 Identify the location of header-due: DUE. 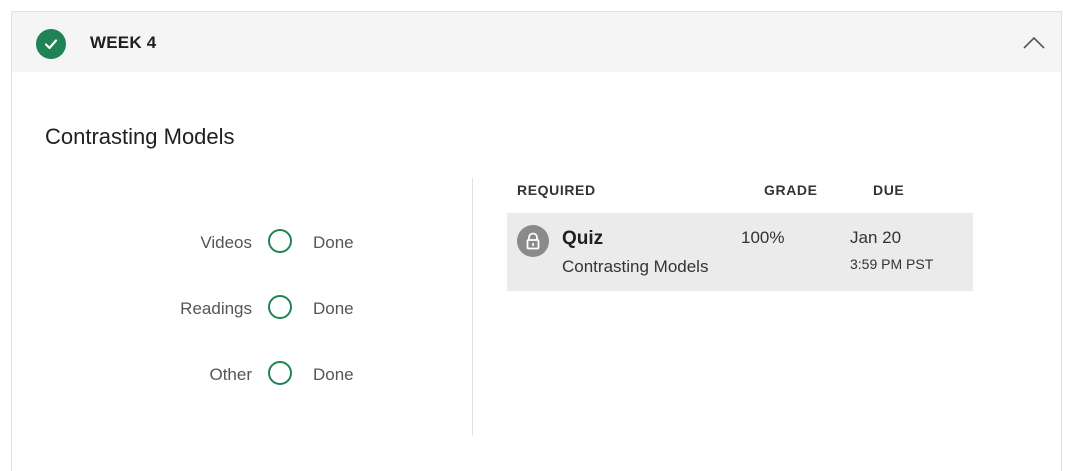
(889, 190).